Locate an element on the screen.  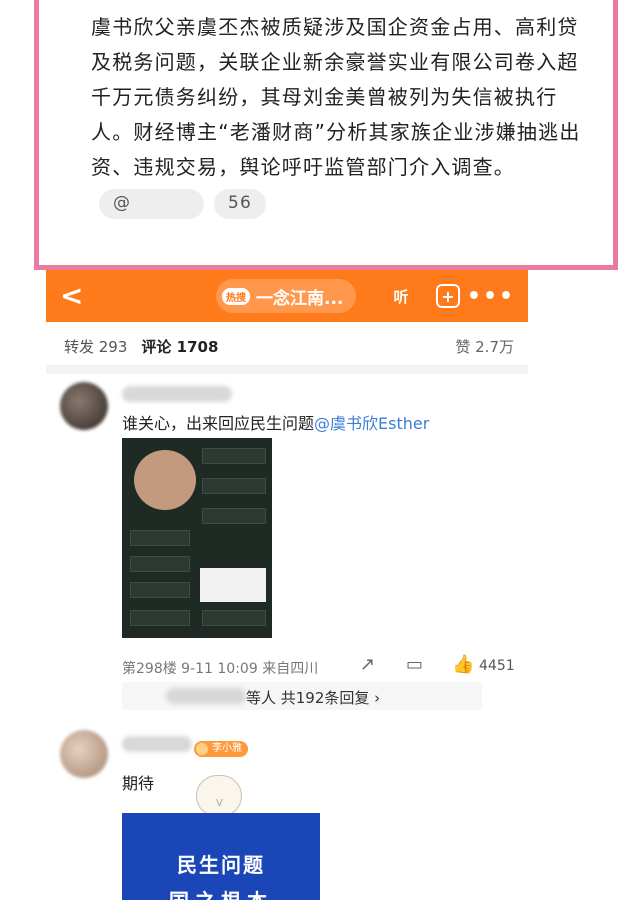
add-icon: + is located at coordinates (448, 296).